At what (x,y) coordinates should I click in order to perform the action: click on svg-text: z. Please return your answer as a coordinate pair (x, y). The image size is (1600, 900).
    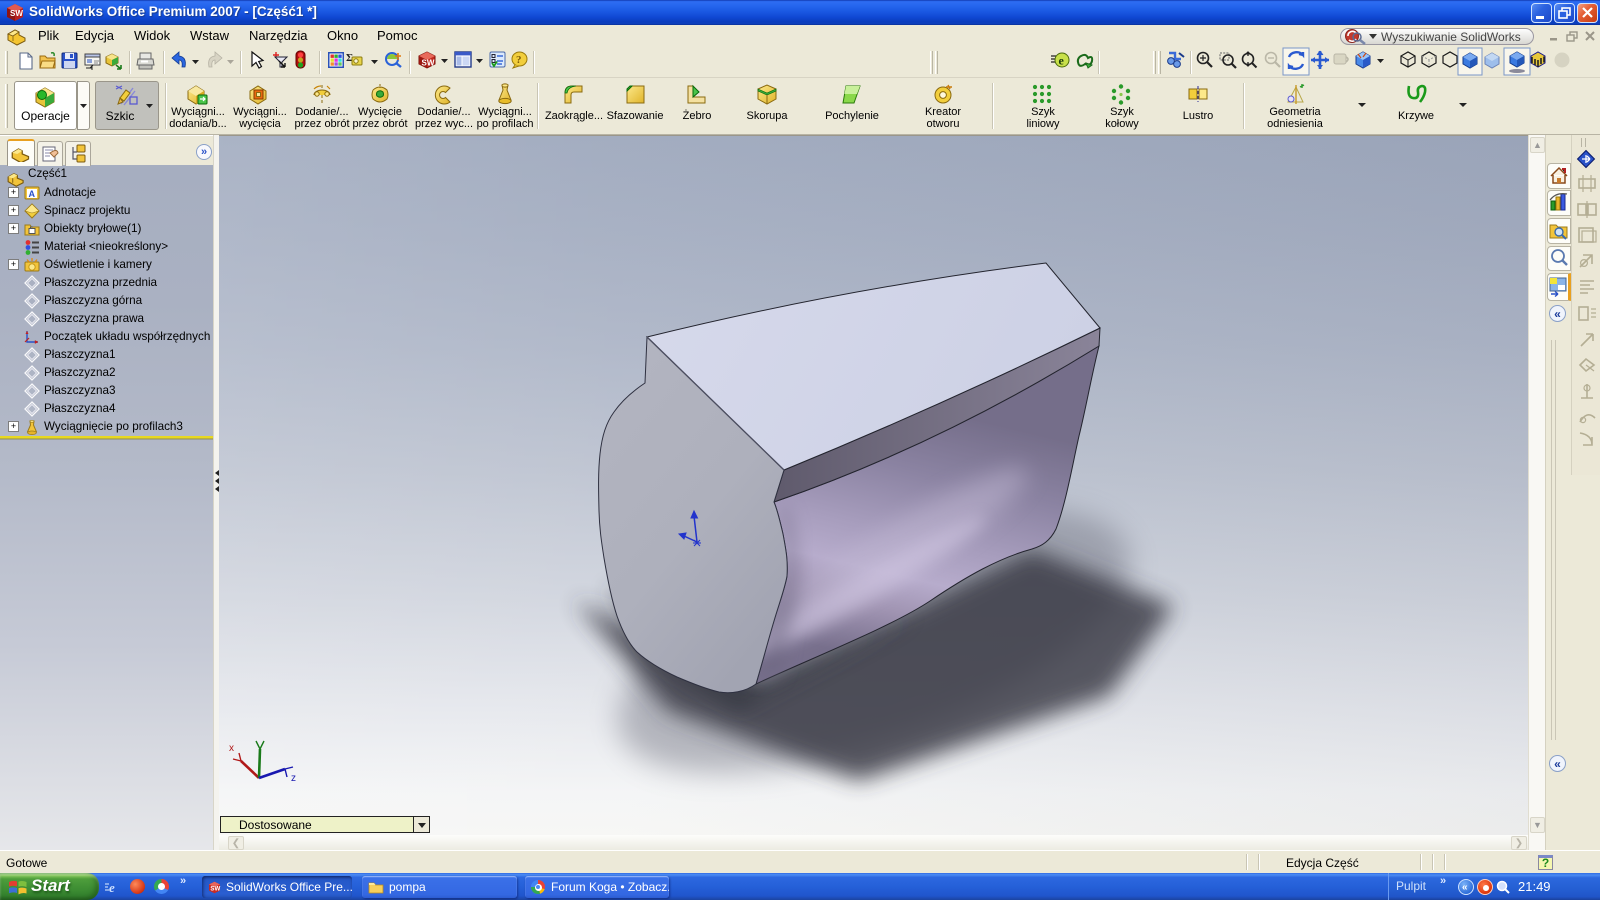
    Looking at the image, I should click on (293, 778).